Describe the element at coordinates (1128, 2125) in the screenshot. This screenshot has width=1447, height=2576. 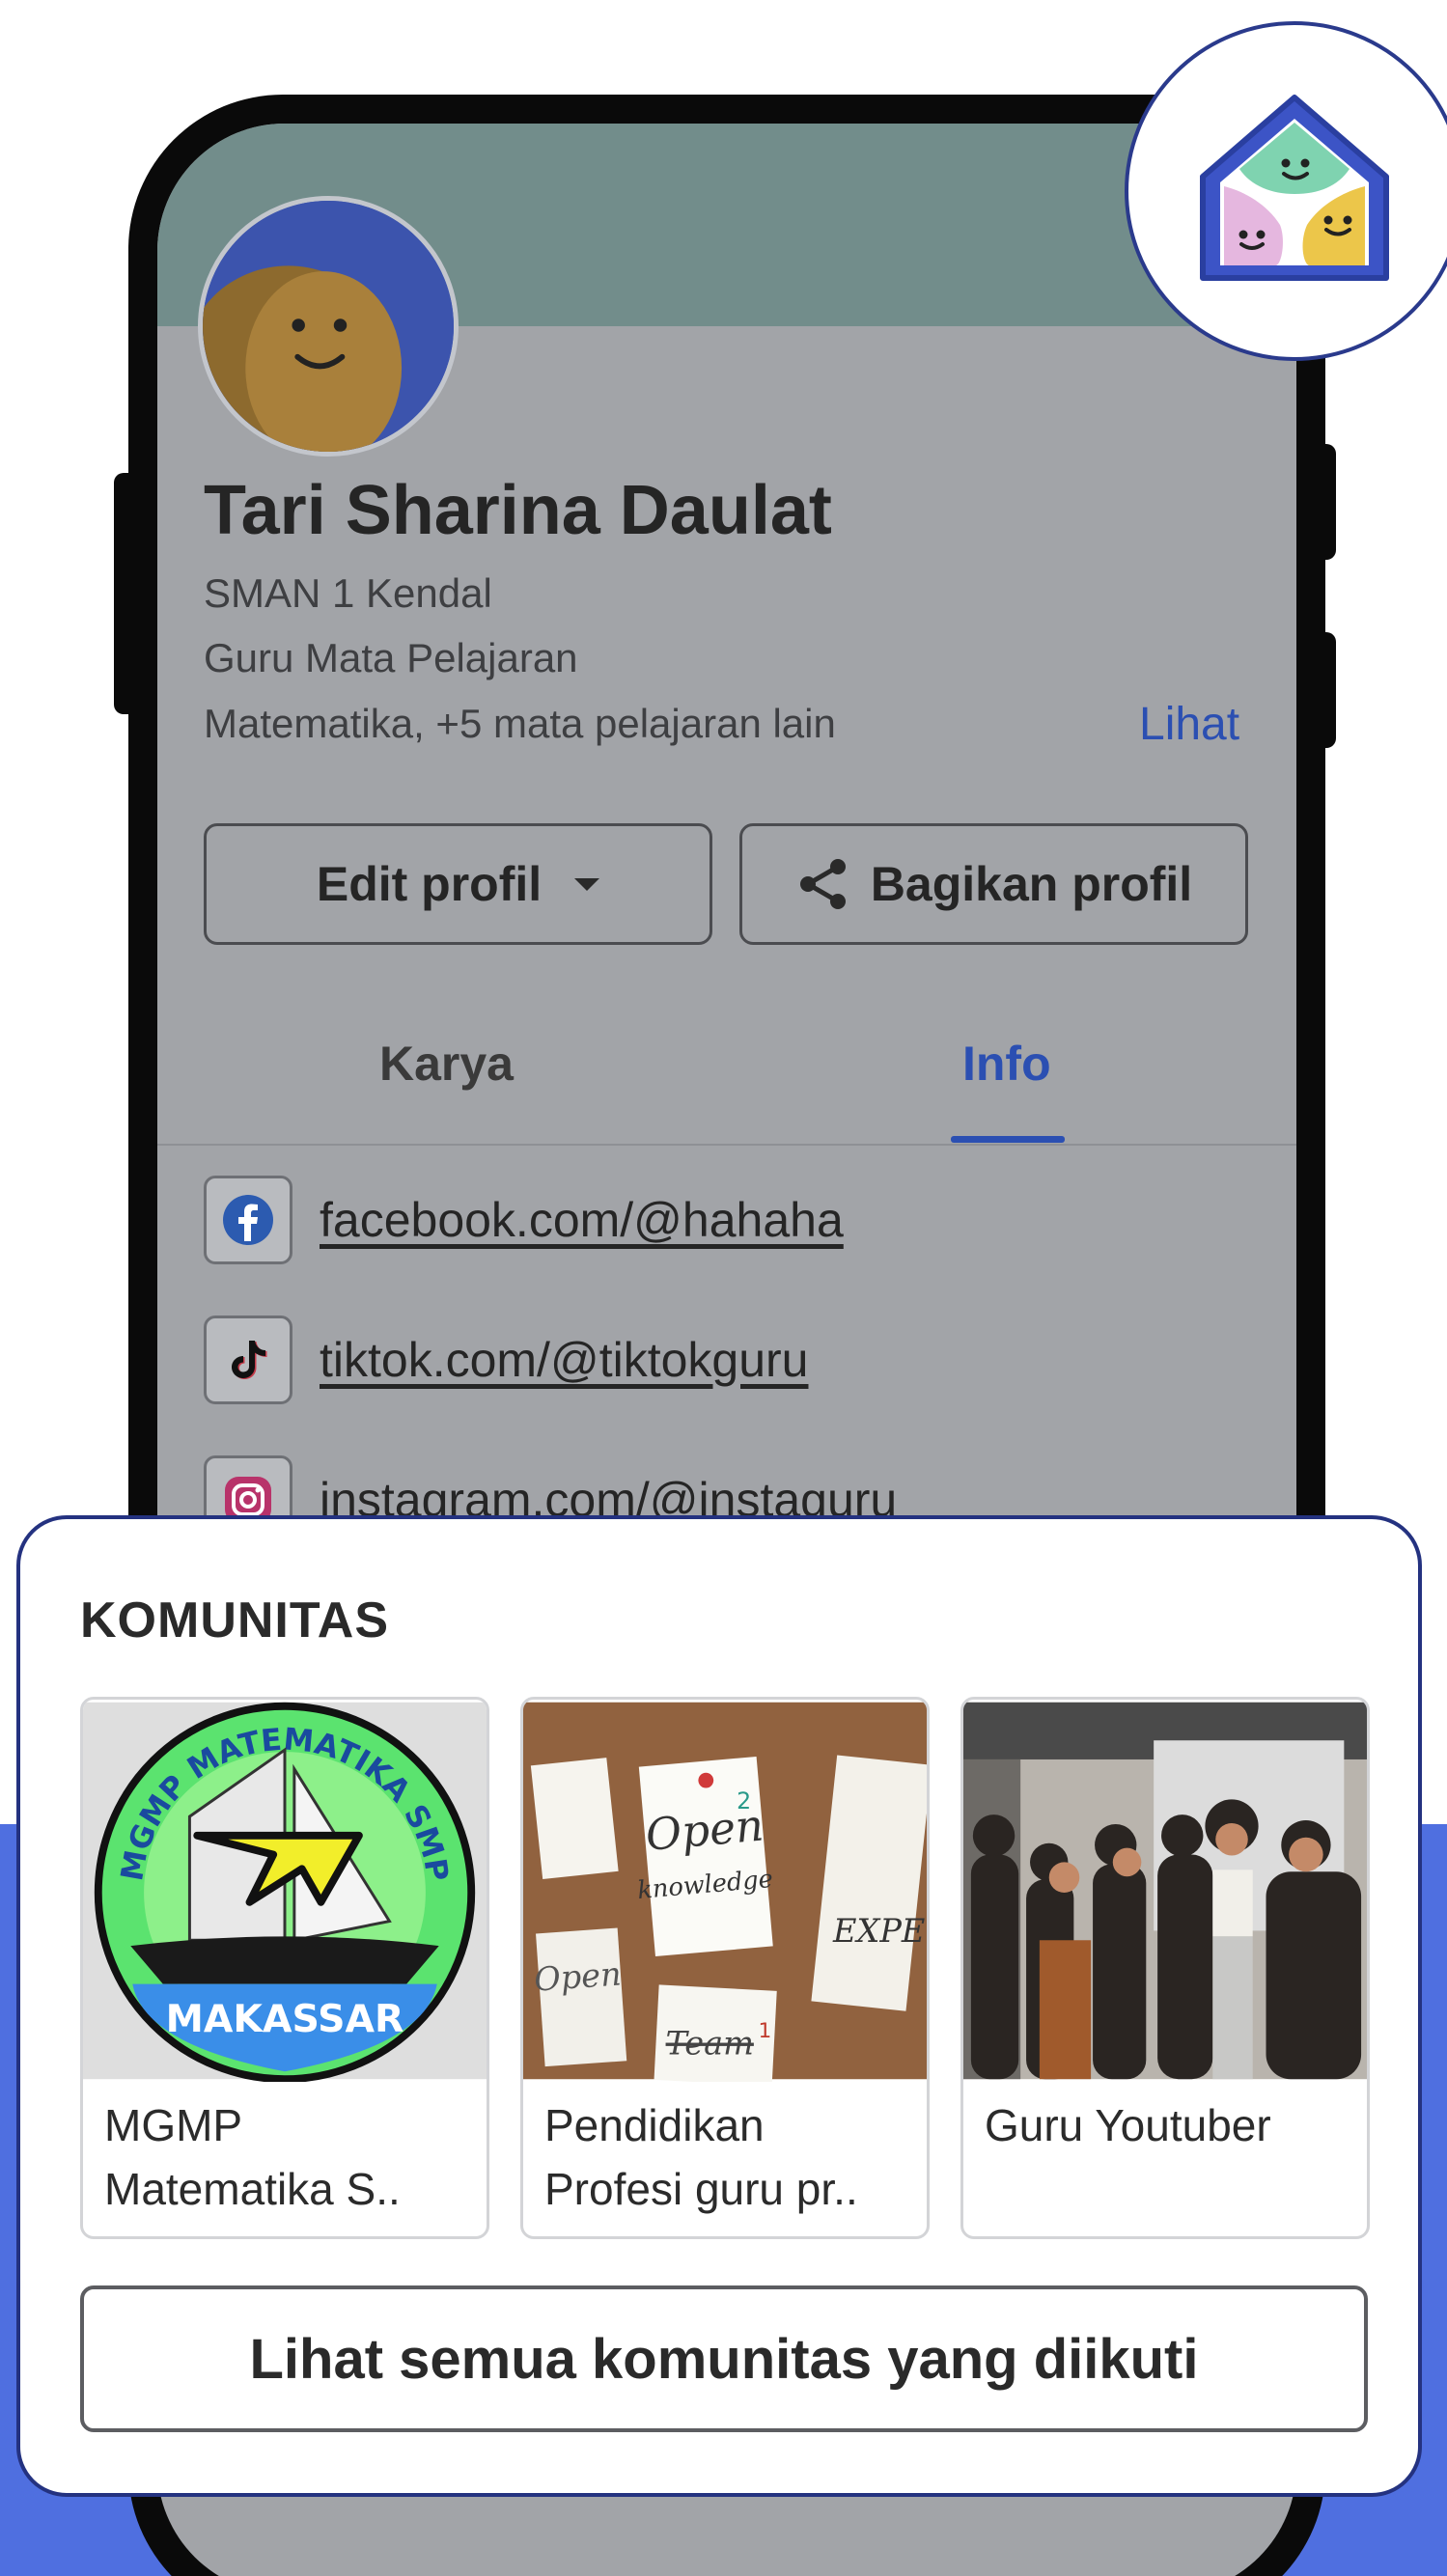
I see `community-label: Guru Youtuber` at that location.